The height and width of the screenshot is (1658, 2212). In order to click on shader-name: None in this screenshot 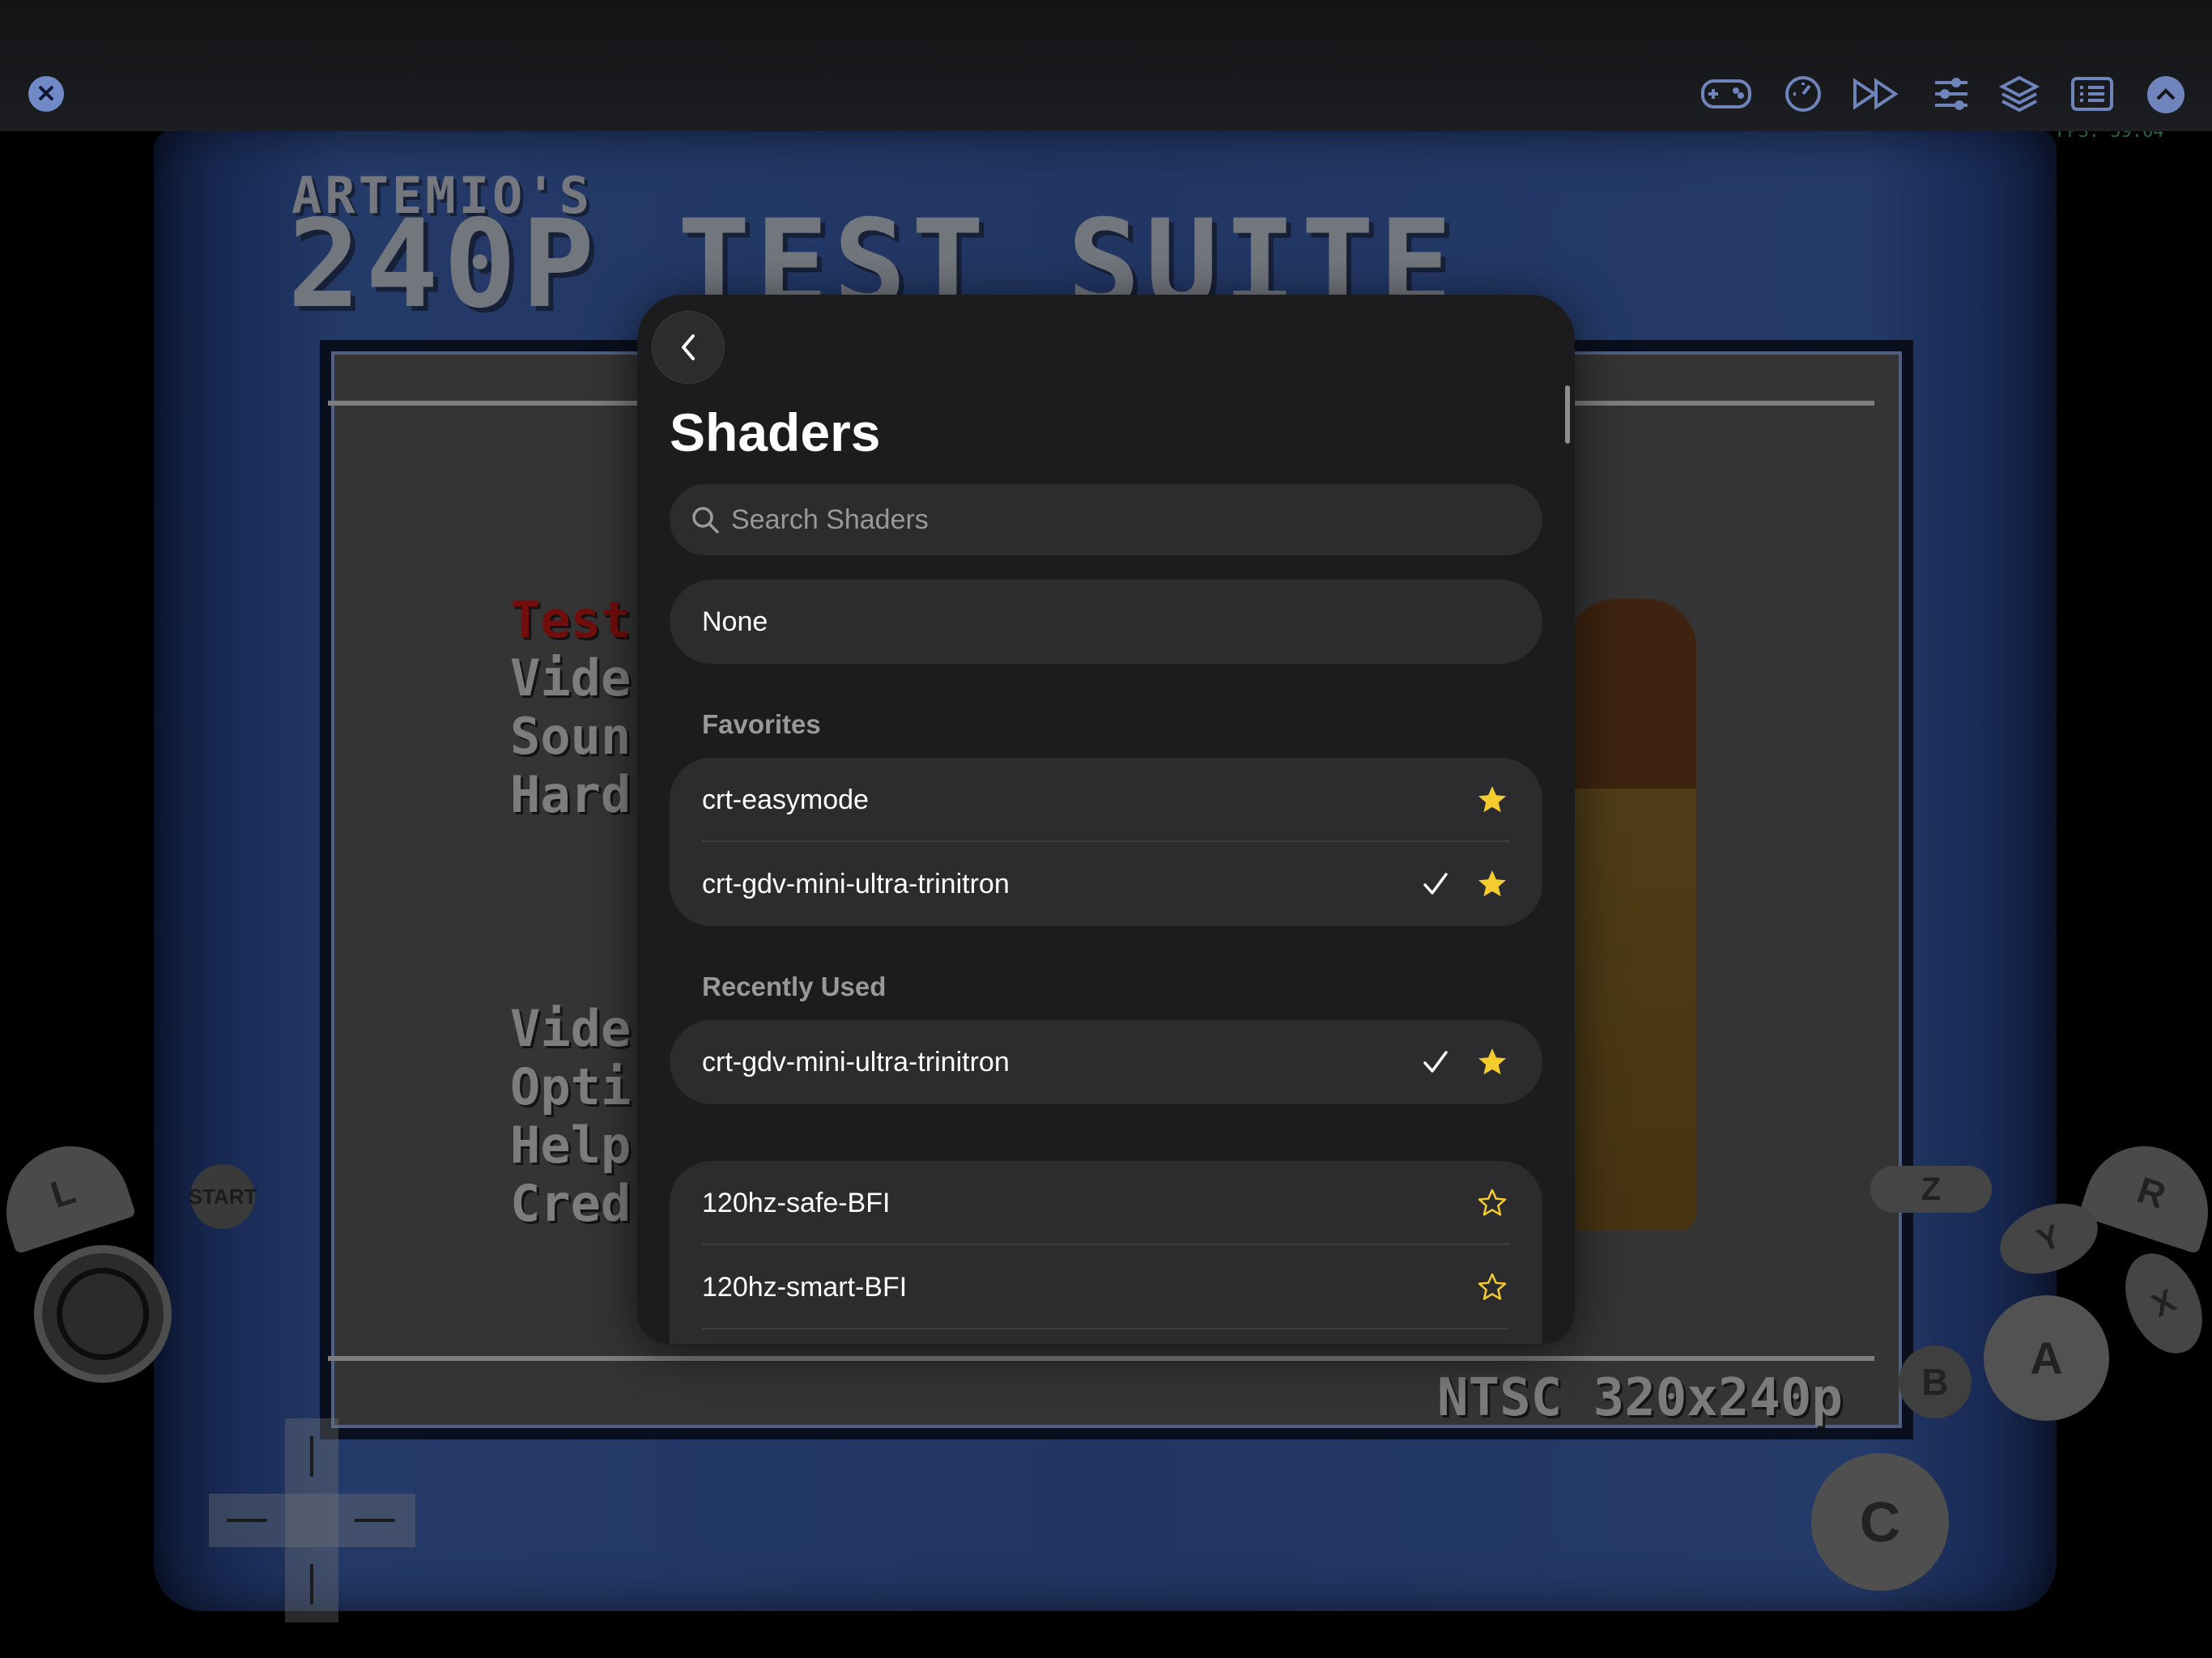, I will do `click(735, 621)`.